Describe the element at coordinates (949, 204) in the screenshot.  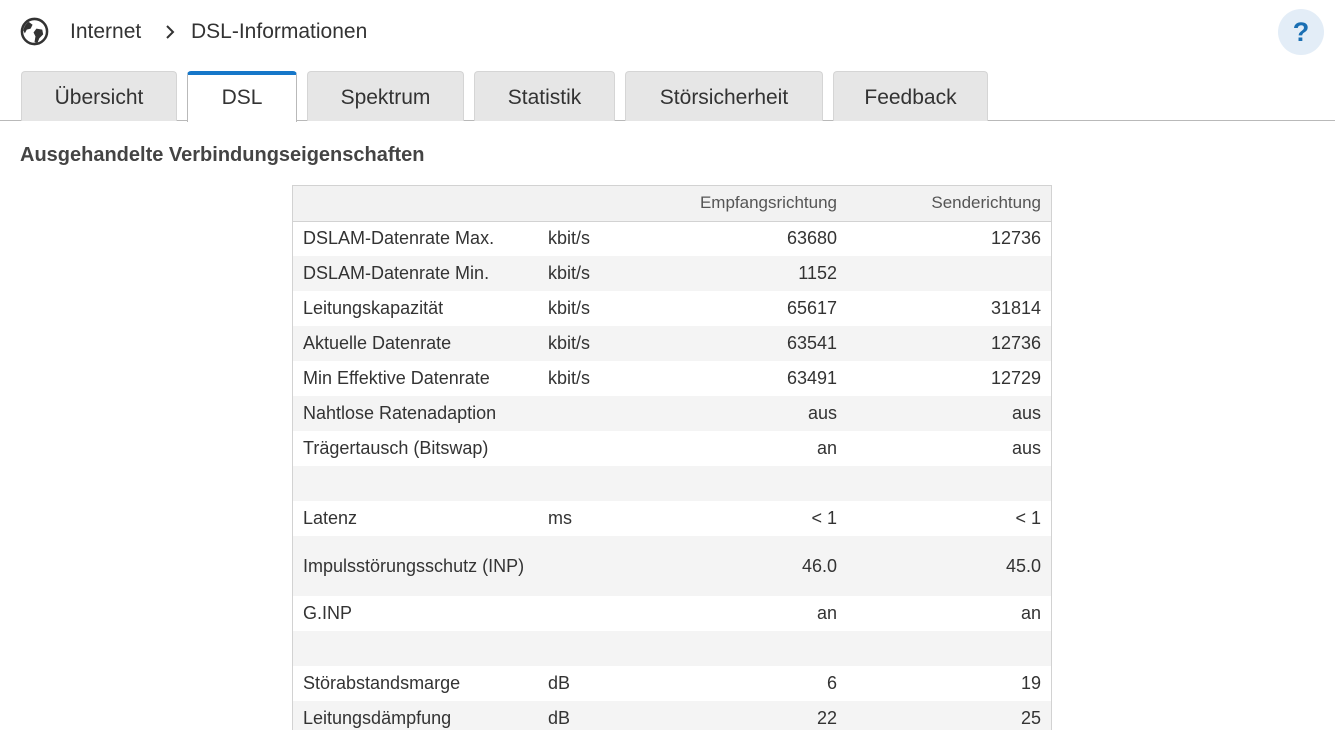
I see `column-header-senderichtung: Senderichtung` at that location.